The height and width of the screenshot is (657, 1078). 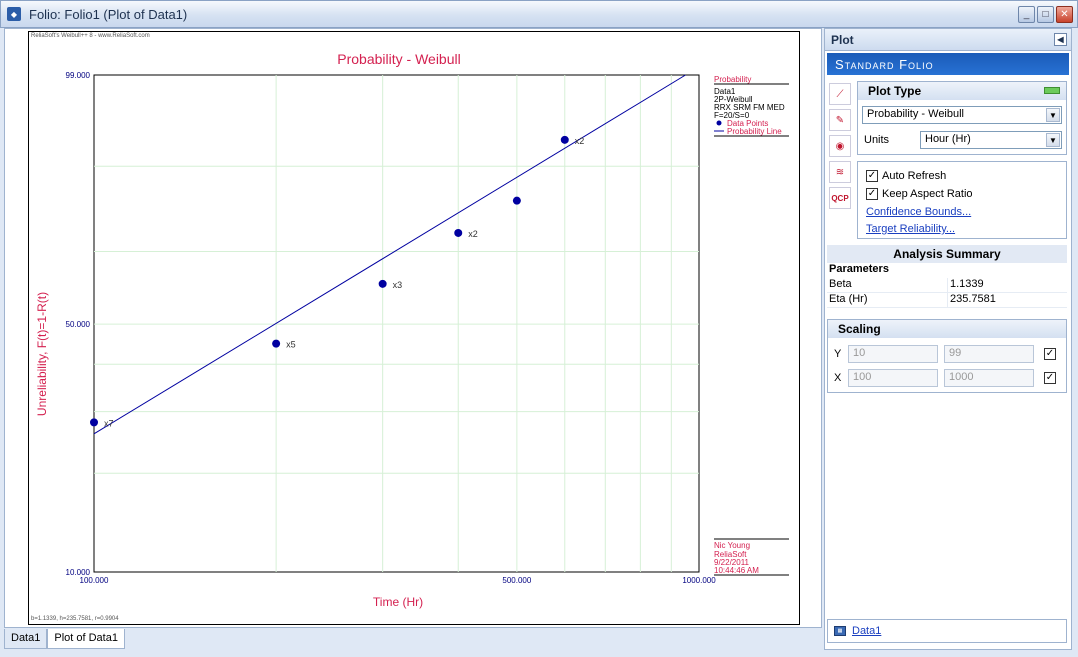 What do you see at coordinates (914, 176) in the screenshot?
I see `auto-refresh-label: Auto Refresh` at bounding box center [914, 176].